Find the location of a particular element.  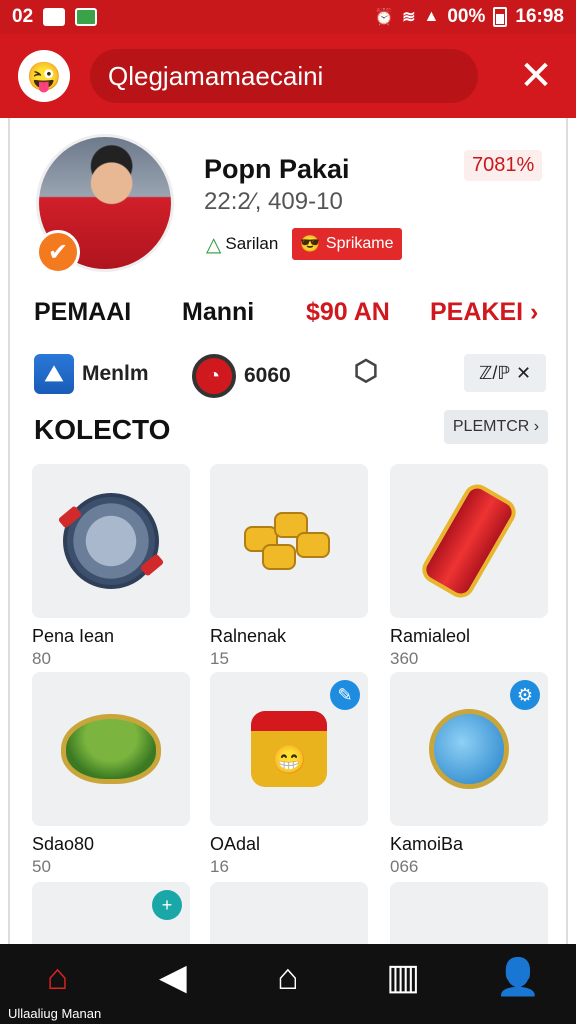

card-name: OAdal is located at coordinates (235, 844).